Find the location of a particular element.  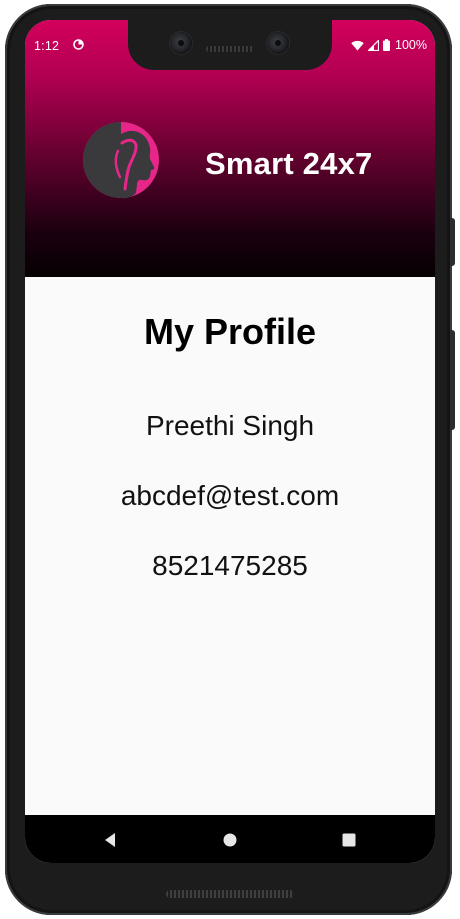

system-nav-bar is located at coordinates (230, 839).